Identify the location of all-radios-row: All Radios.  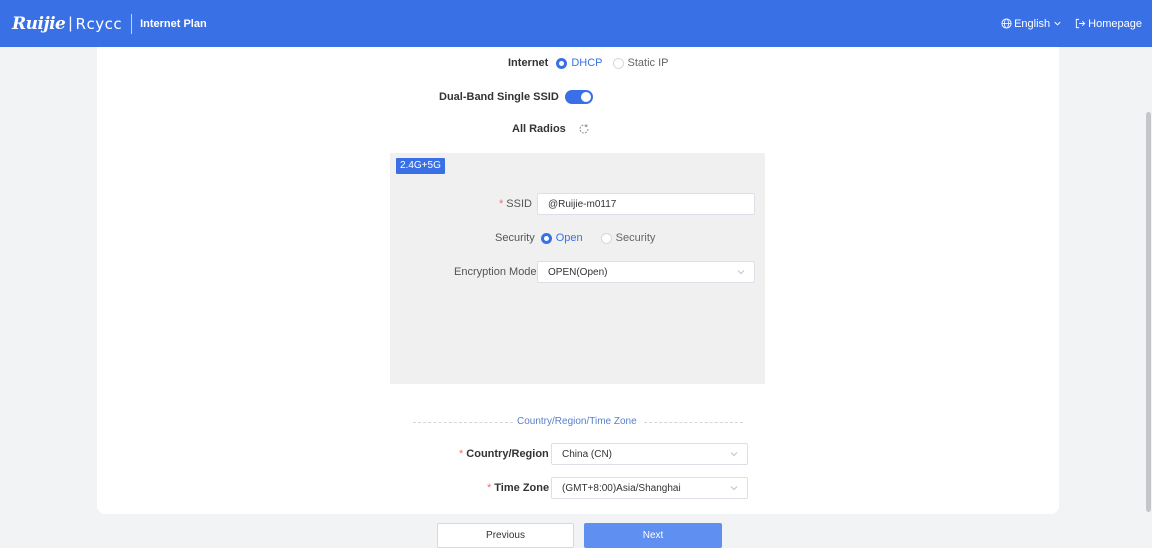
(551, 129).